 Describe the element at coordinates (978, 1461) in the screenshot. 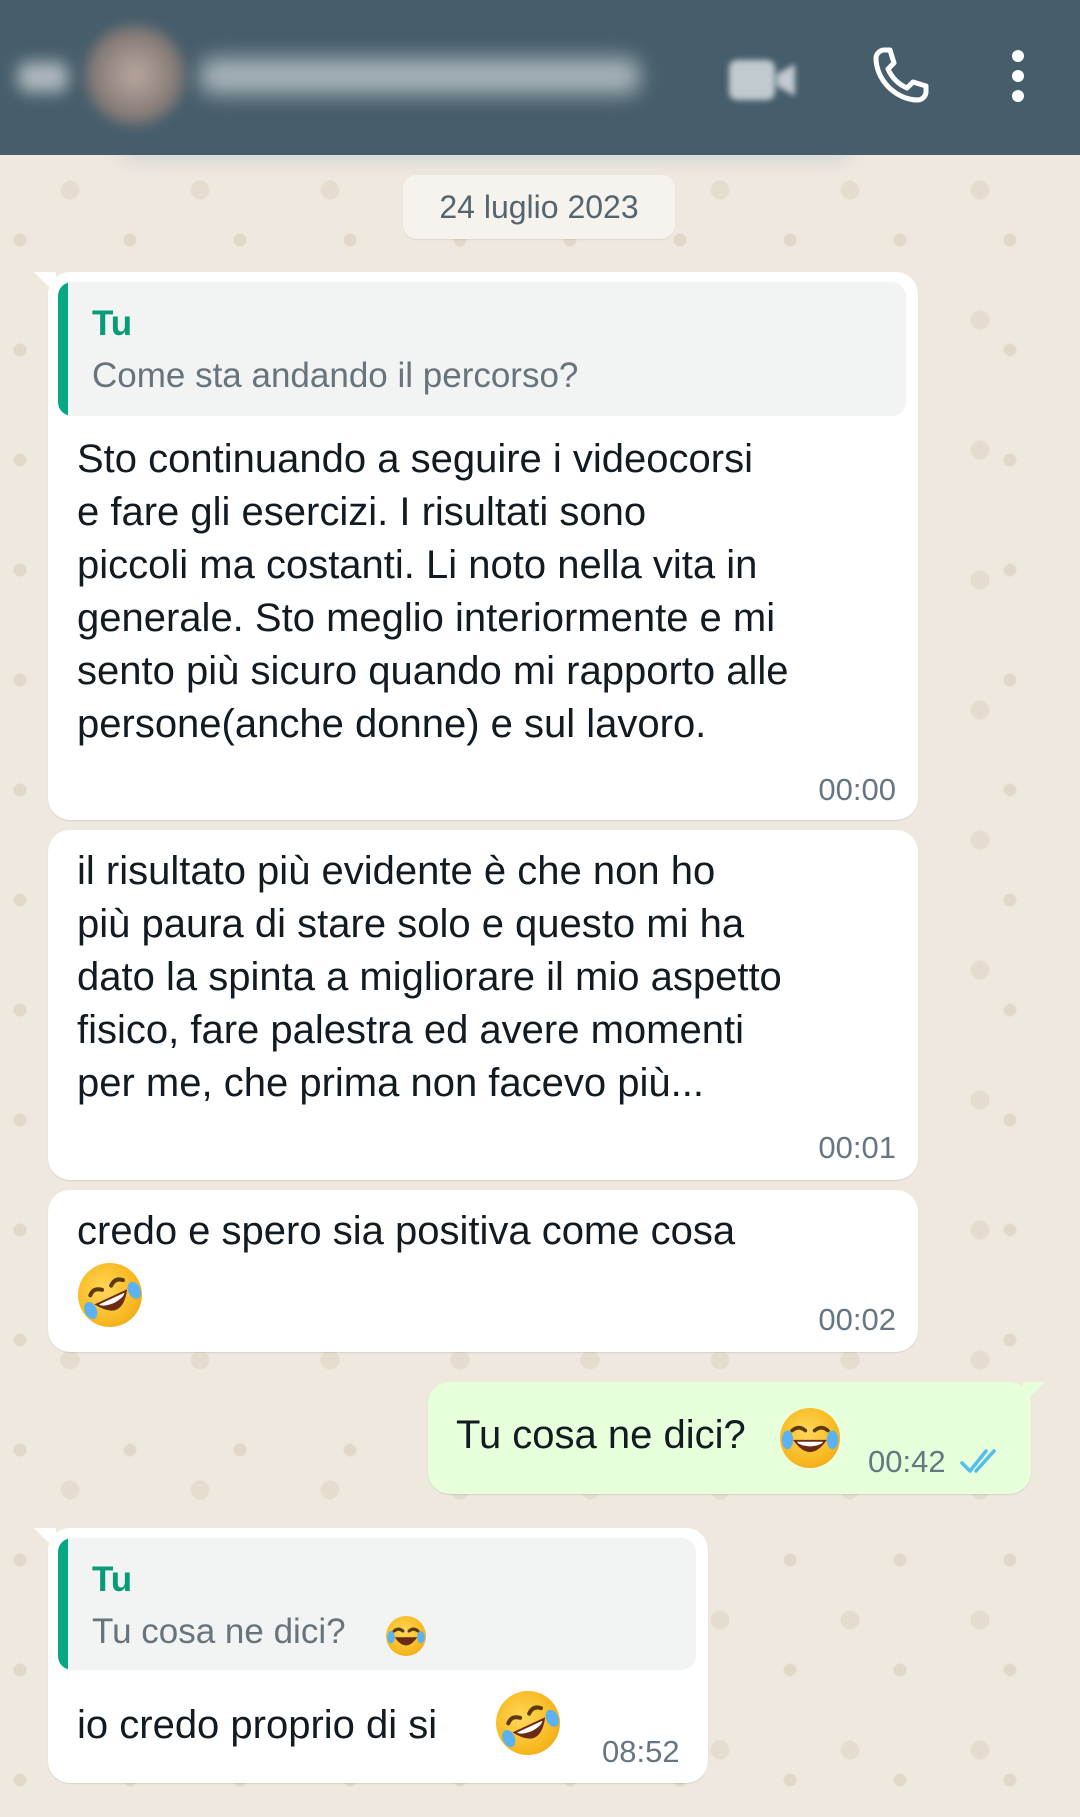

I see `read-receipt-icon` at that location.